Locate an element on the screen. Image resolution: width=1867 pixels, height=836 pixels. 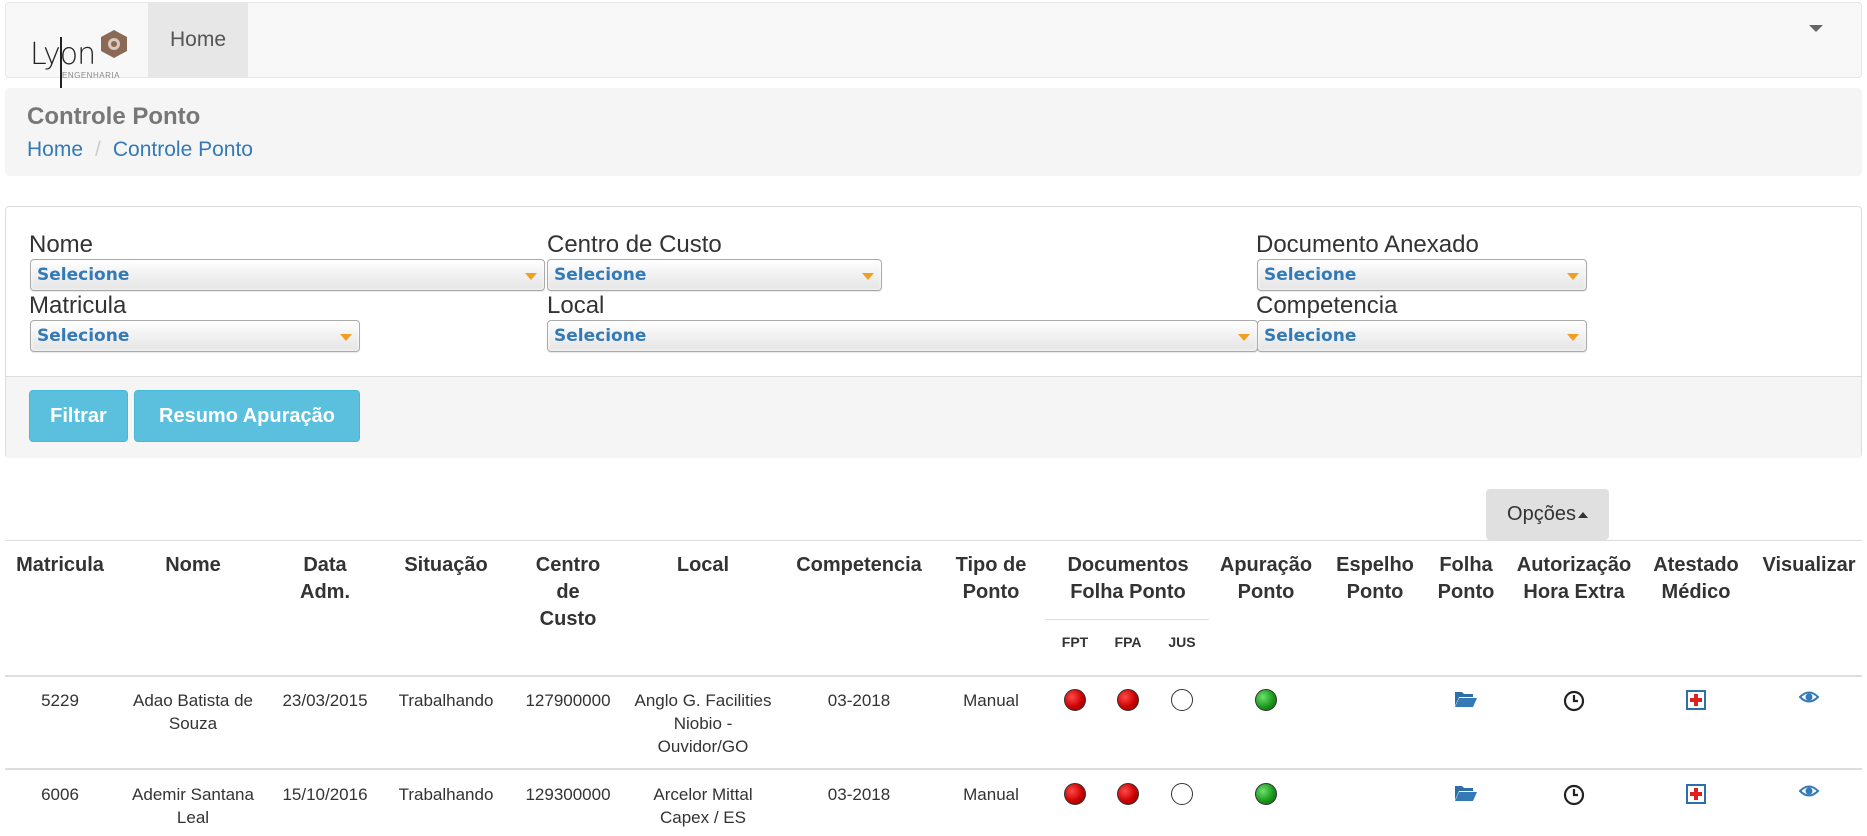
local-select-value: Selecione is located at coordinates (600, 336).